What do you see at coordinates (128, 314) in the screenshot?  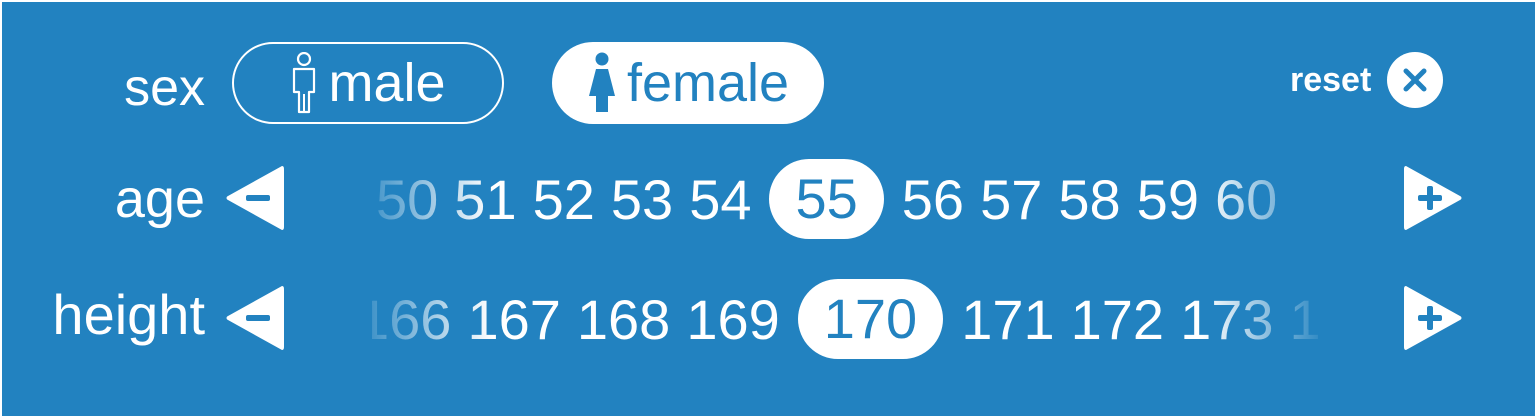 I see `height-label: height` at bounding box center [128, 314].